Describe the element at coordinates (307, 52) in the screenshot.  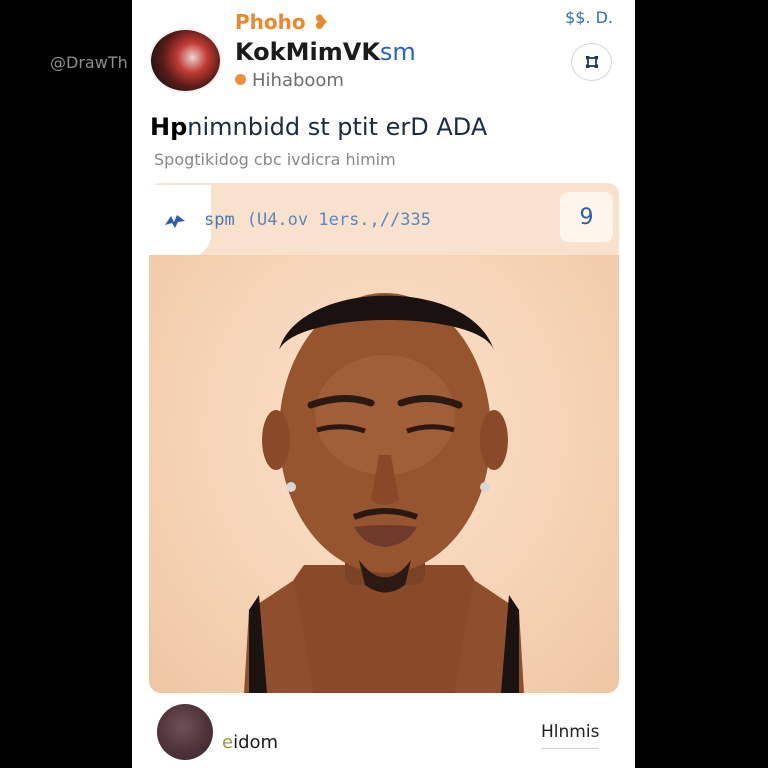
I see `username-bold: KokMimVK` at that location.